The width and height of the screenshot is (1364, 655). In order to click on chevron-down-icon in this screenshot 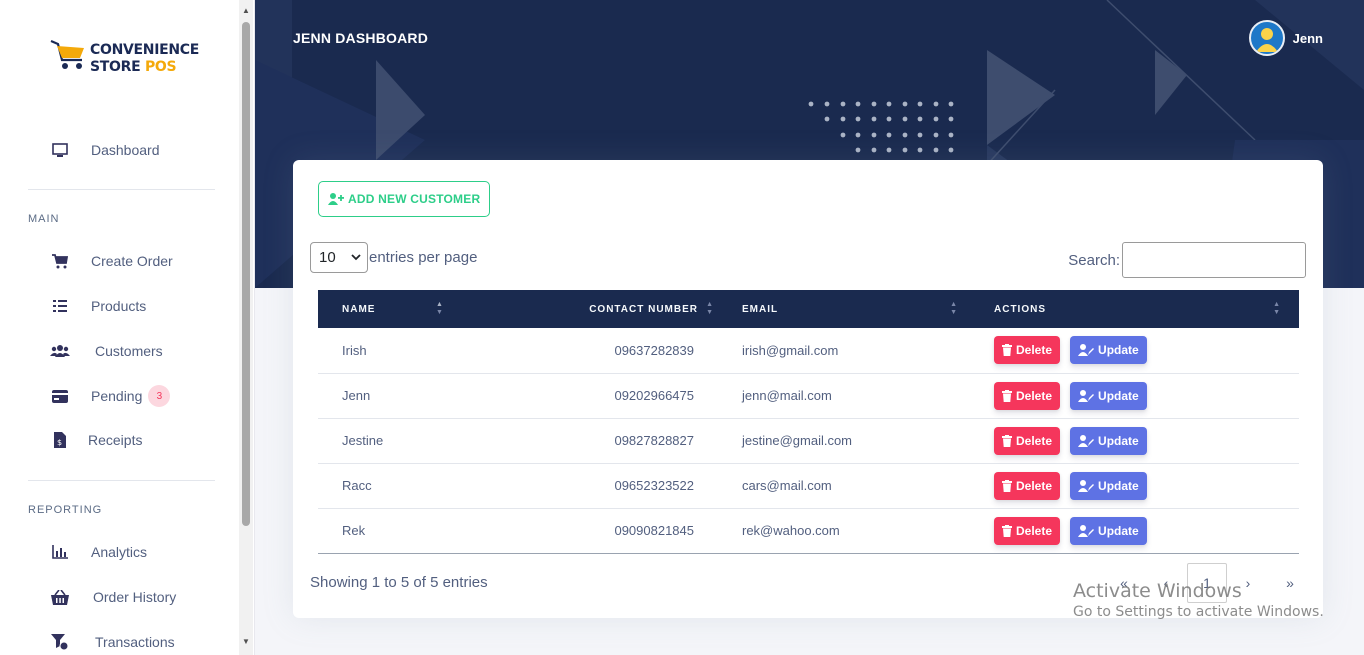, I will do `click(356, 257)`.